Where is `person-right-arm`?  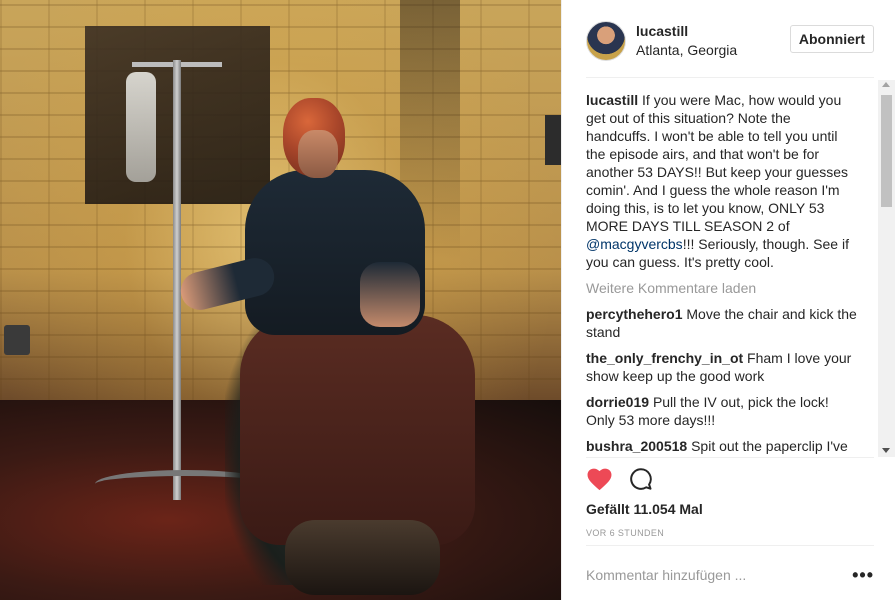 person-right-arm is located at coordinates (390, 294).